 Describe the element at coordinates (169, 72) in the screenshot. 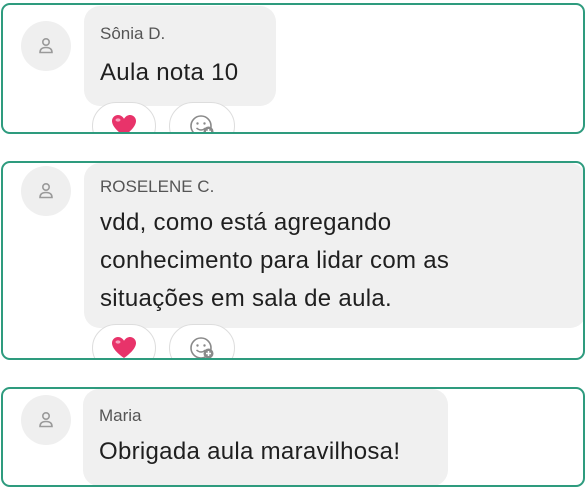

I see `comment-text: Aula nota 10` at that location.